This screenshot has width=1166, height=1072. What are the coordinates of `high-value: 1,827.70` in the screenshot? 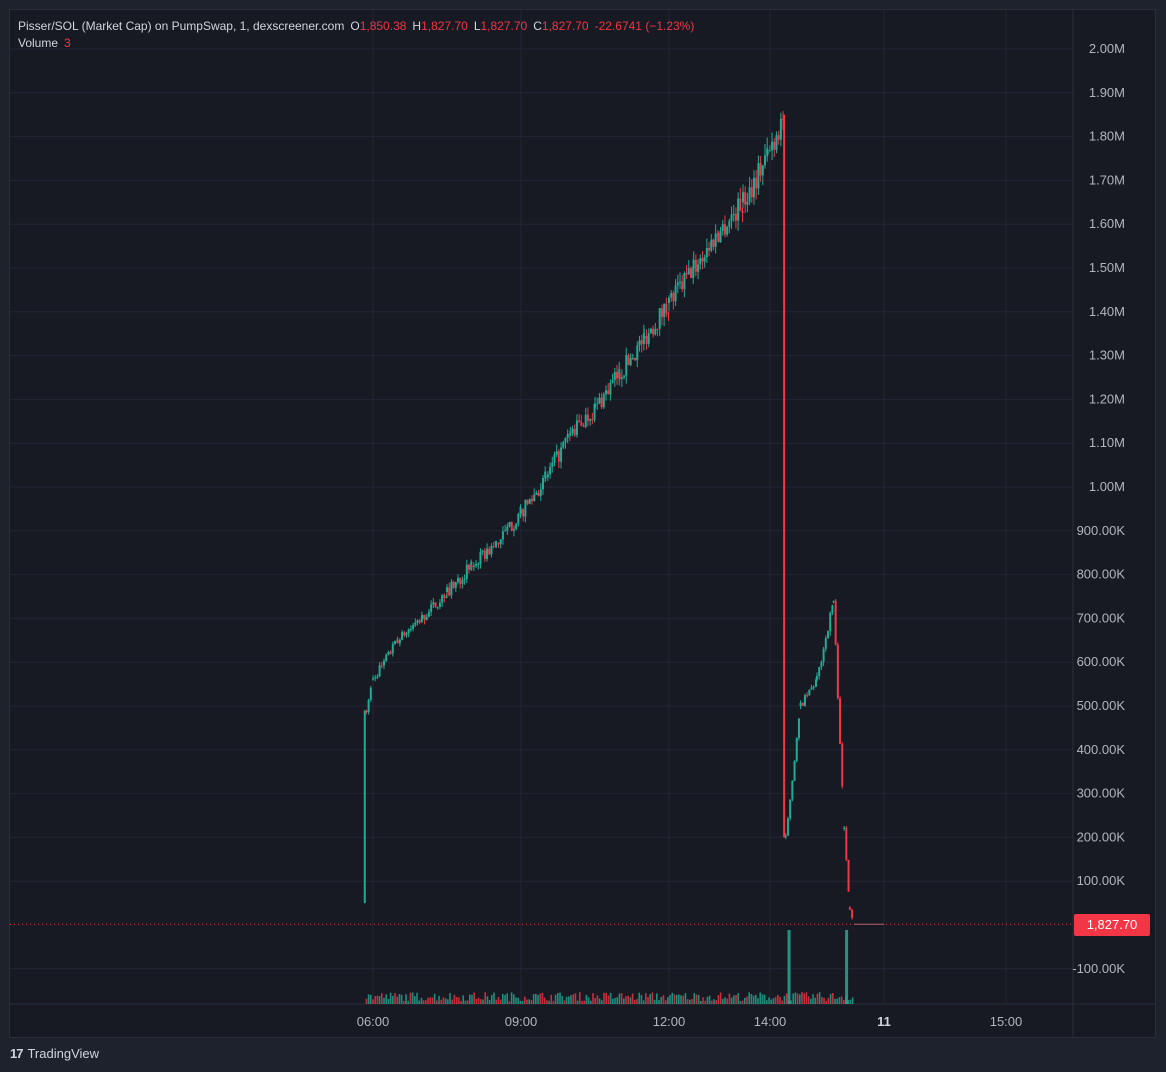 It's located at (444, 26).